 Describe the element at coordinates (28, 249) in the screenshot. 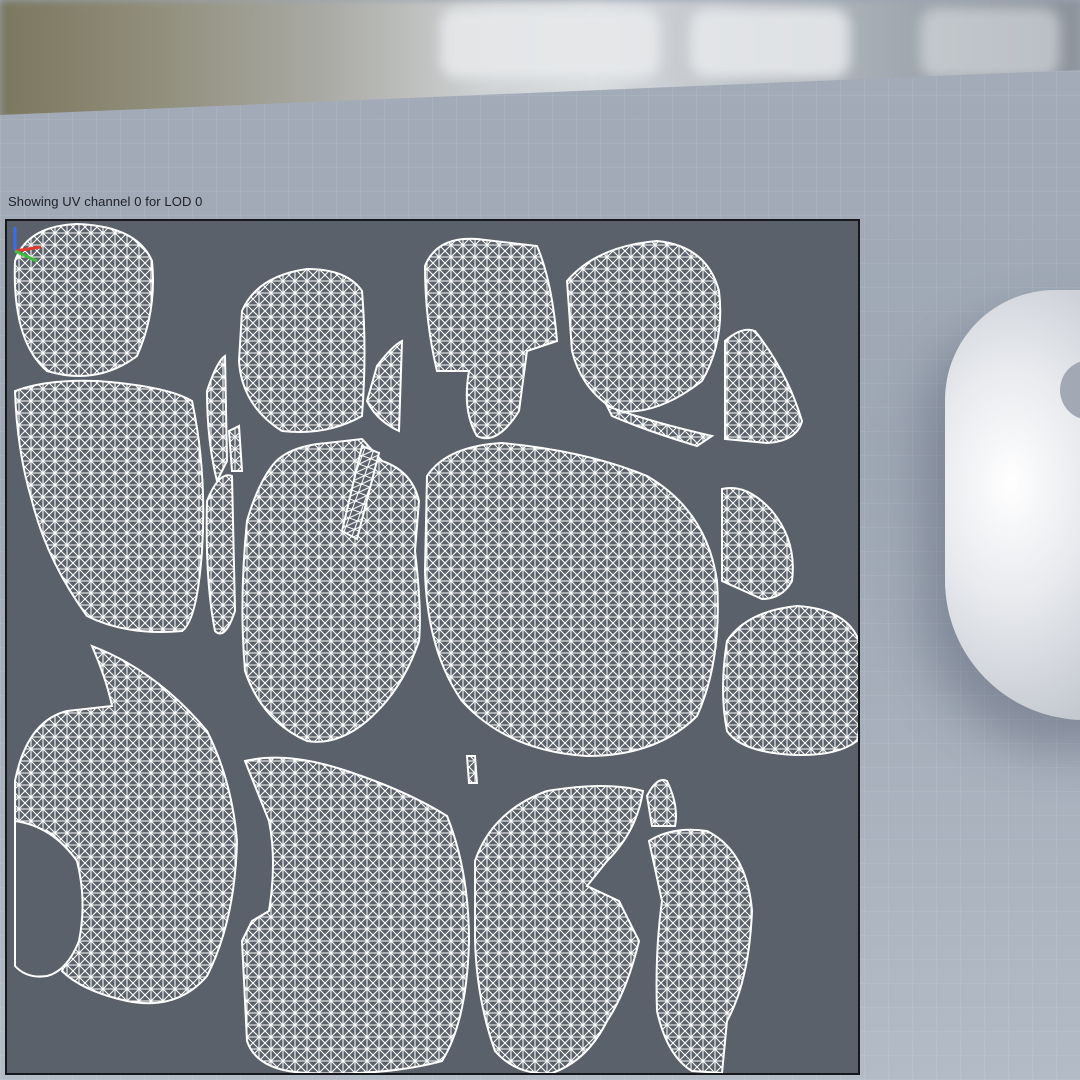

I see `axis-x-line` at that location.